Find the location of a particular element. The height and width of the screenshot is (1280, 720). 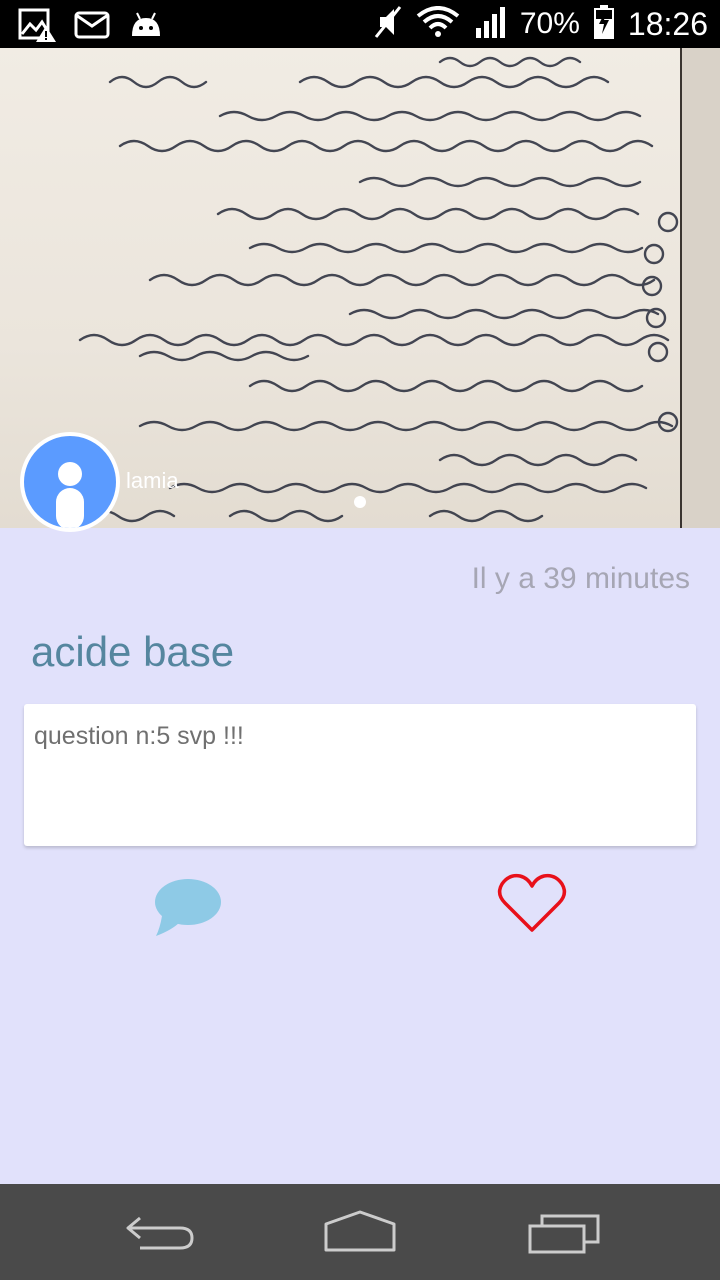

home-button is located at coordinates (360, 1232).